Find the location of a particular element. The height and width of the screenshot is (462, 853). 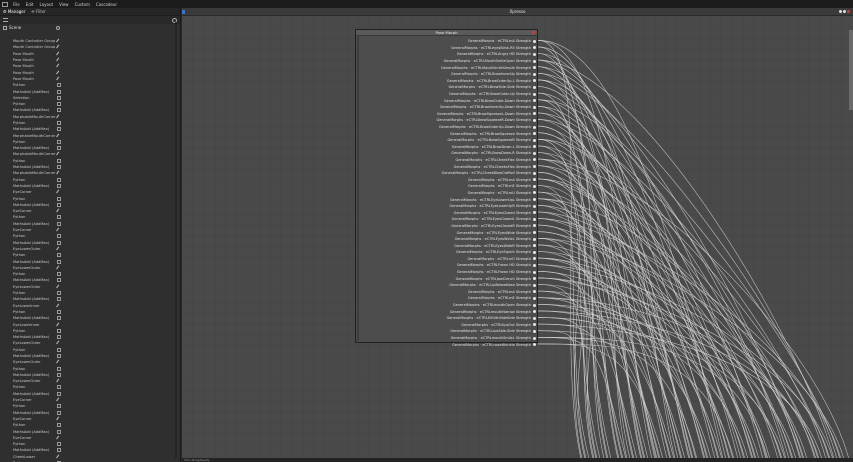

refresh-icon is located at coordinates (58, 27).